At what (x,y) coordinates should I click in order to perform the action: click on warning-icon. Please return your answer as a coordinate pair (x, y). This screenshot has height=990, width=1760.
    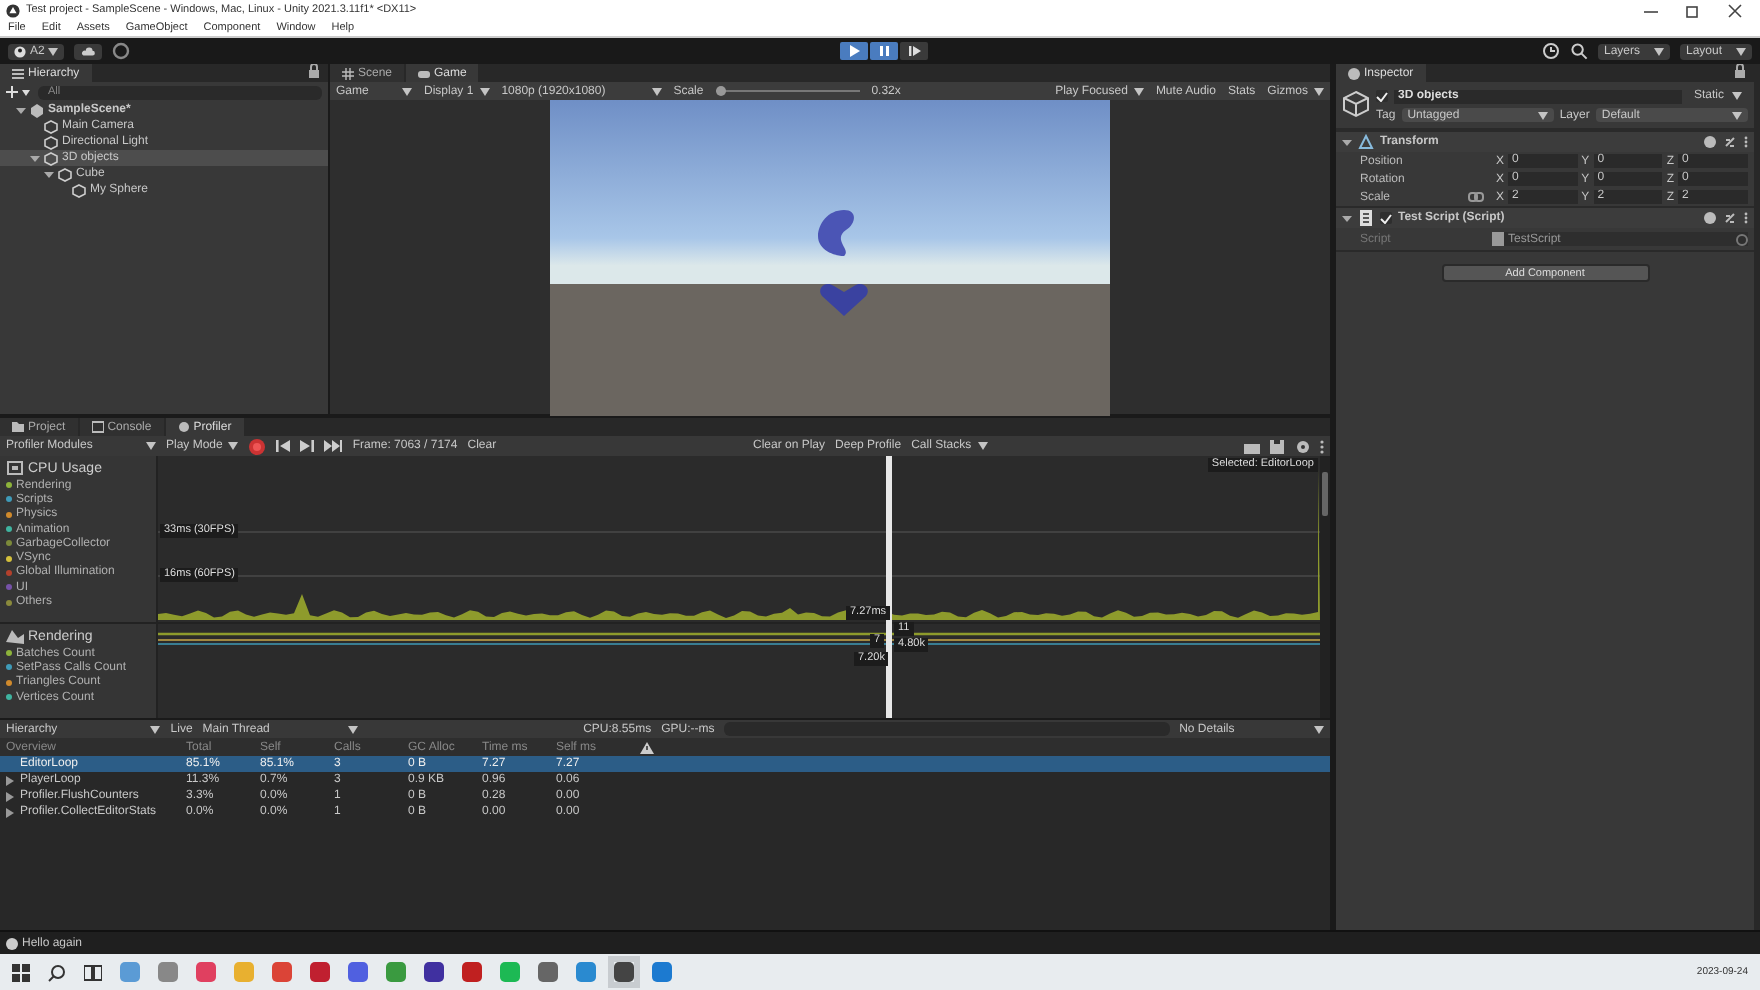
    Looking at the image, I should click on (647, 747).